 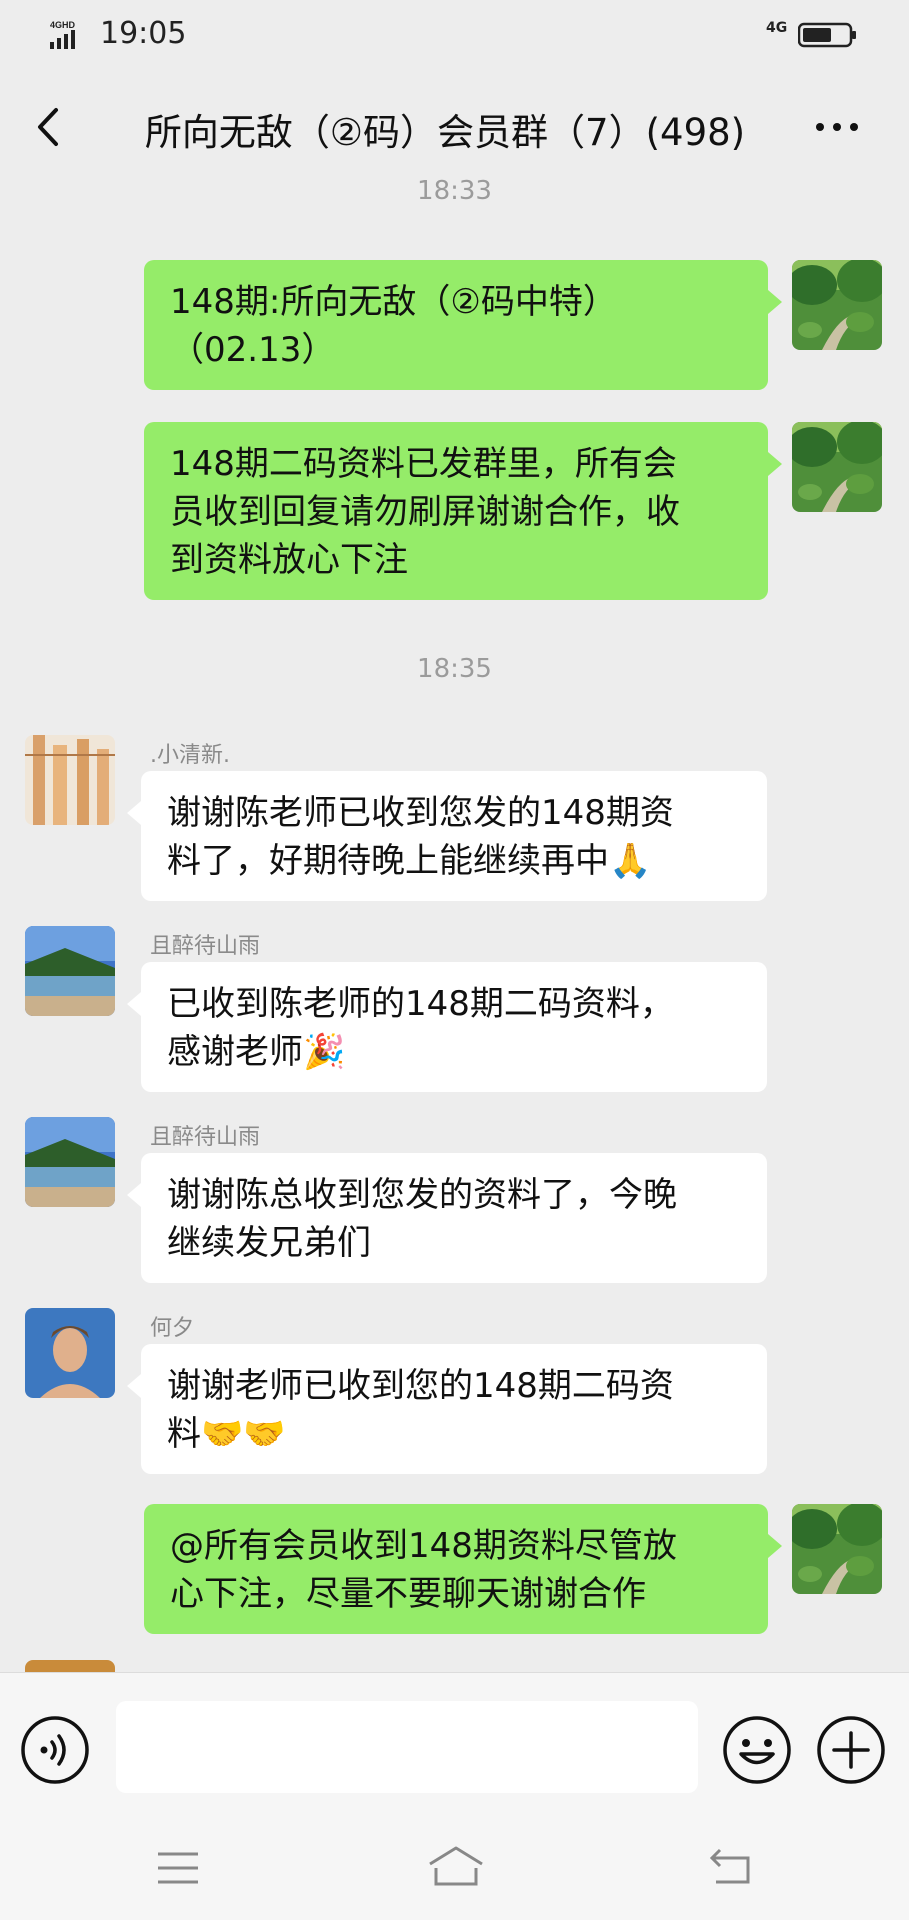 I want to click on message-line: 已收到陈老师的148期二码资料，, so click(x=420, y=1004).